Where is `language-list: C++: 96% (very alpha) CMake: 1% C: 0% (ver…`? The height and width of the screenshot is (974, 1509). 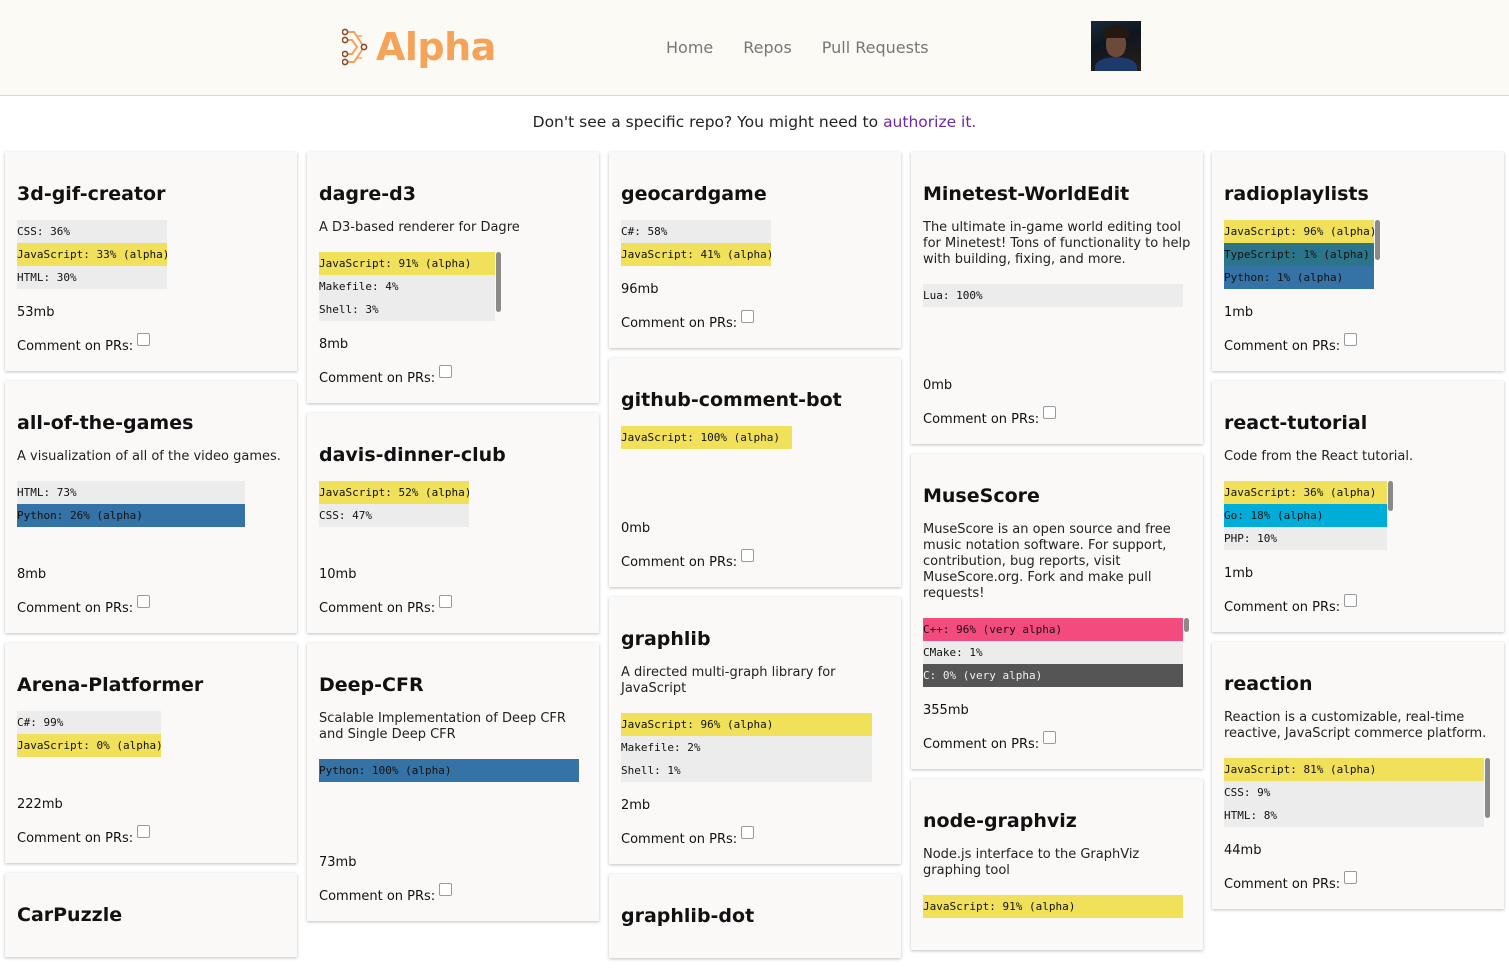 language-list: C++: 96% (very alpha) CMake: 1% C: 0% (ver… is located at coordinates (1056, 652).